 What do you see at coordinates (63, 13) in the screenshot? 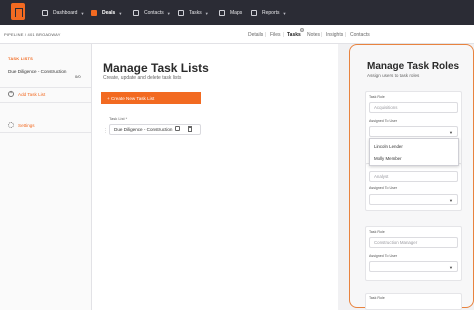
I see `nav-dashboard: Dashboard ▼` at bounding box center [63, 13].